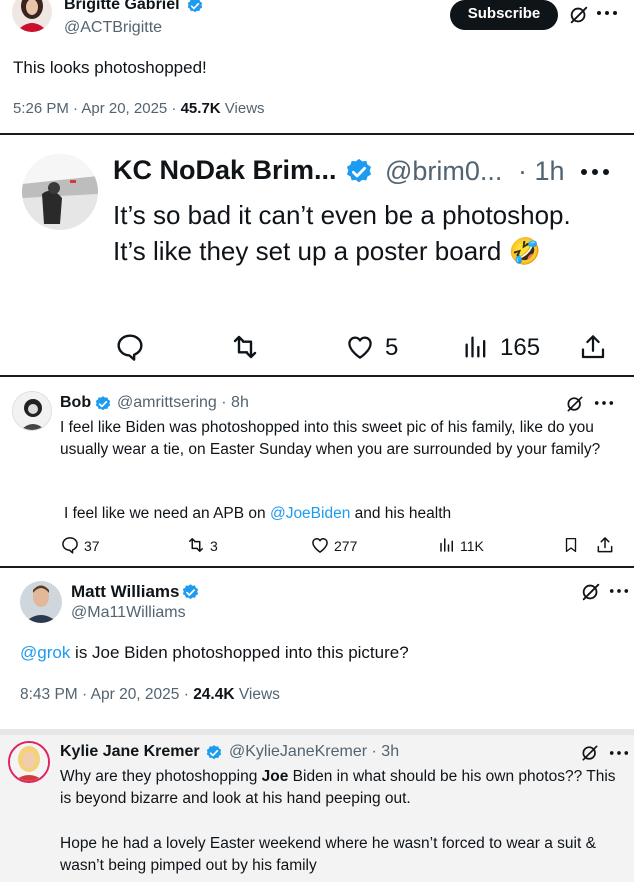  I want to click on subscribe-button: Subscribe, so click(504, 15).